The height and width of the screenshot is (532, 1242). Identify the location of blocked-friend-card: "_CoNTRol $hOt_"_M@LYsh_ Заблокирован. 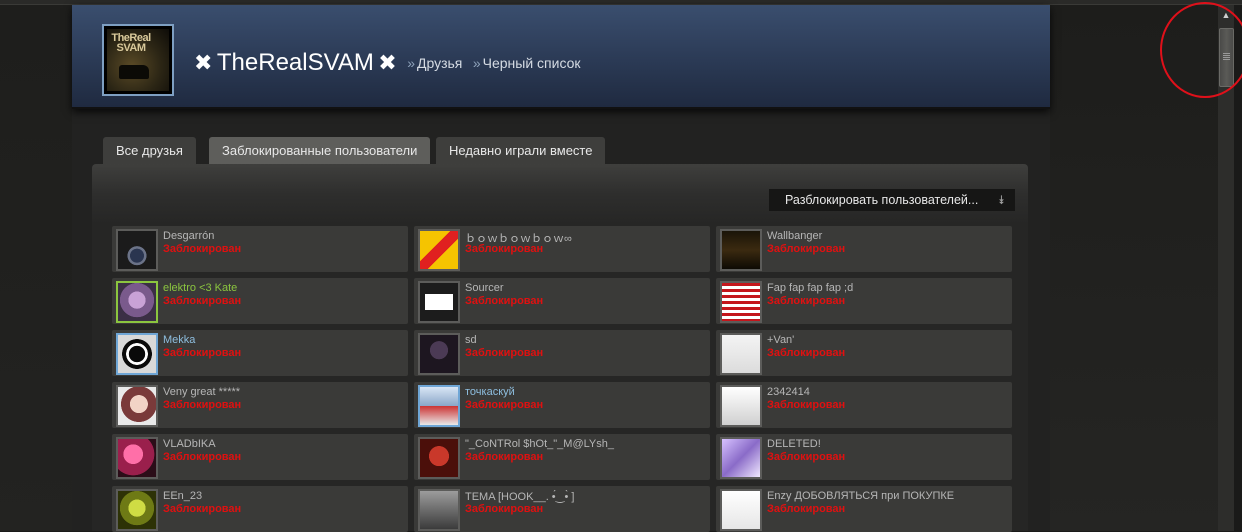
(562, 457).